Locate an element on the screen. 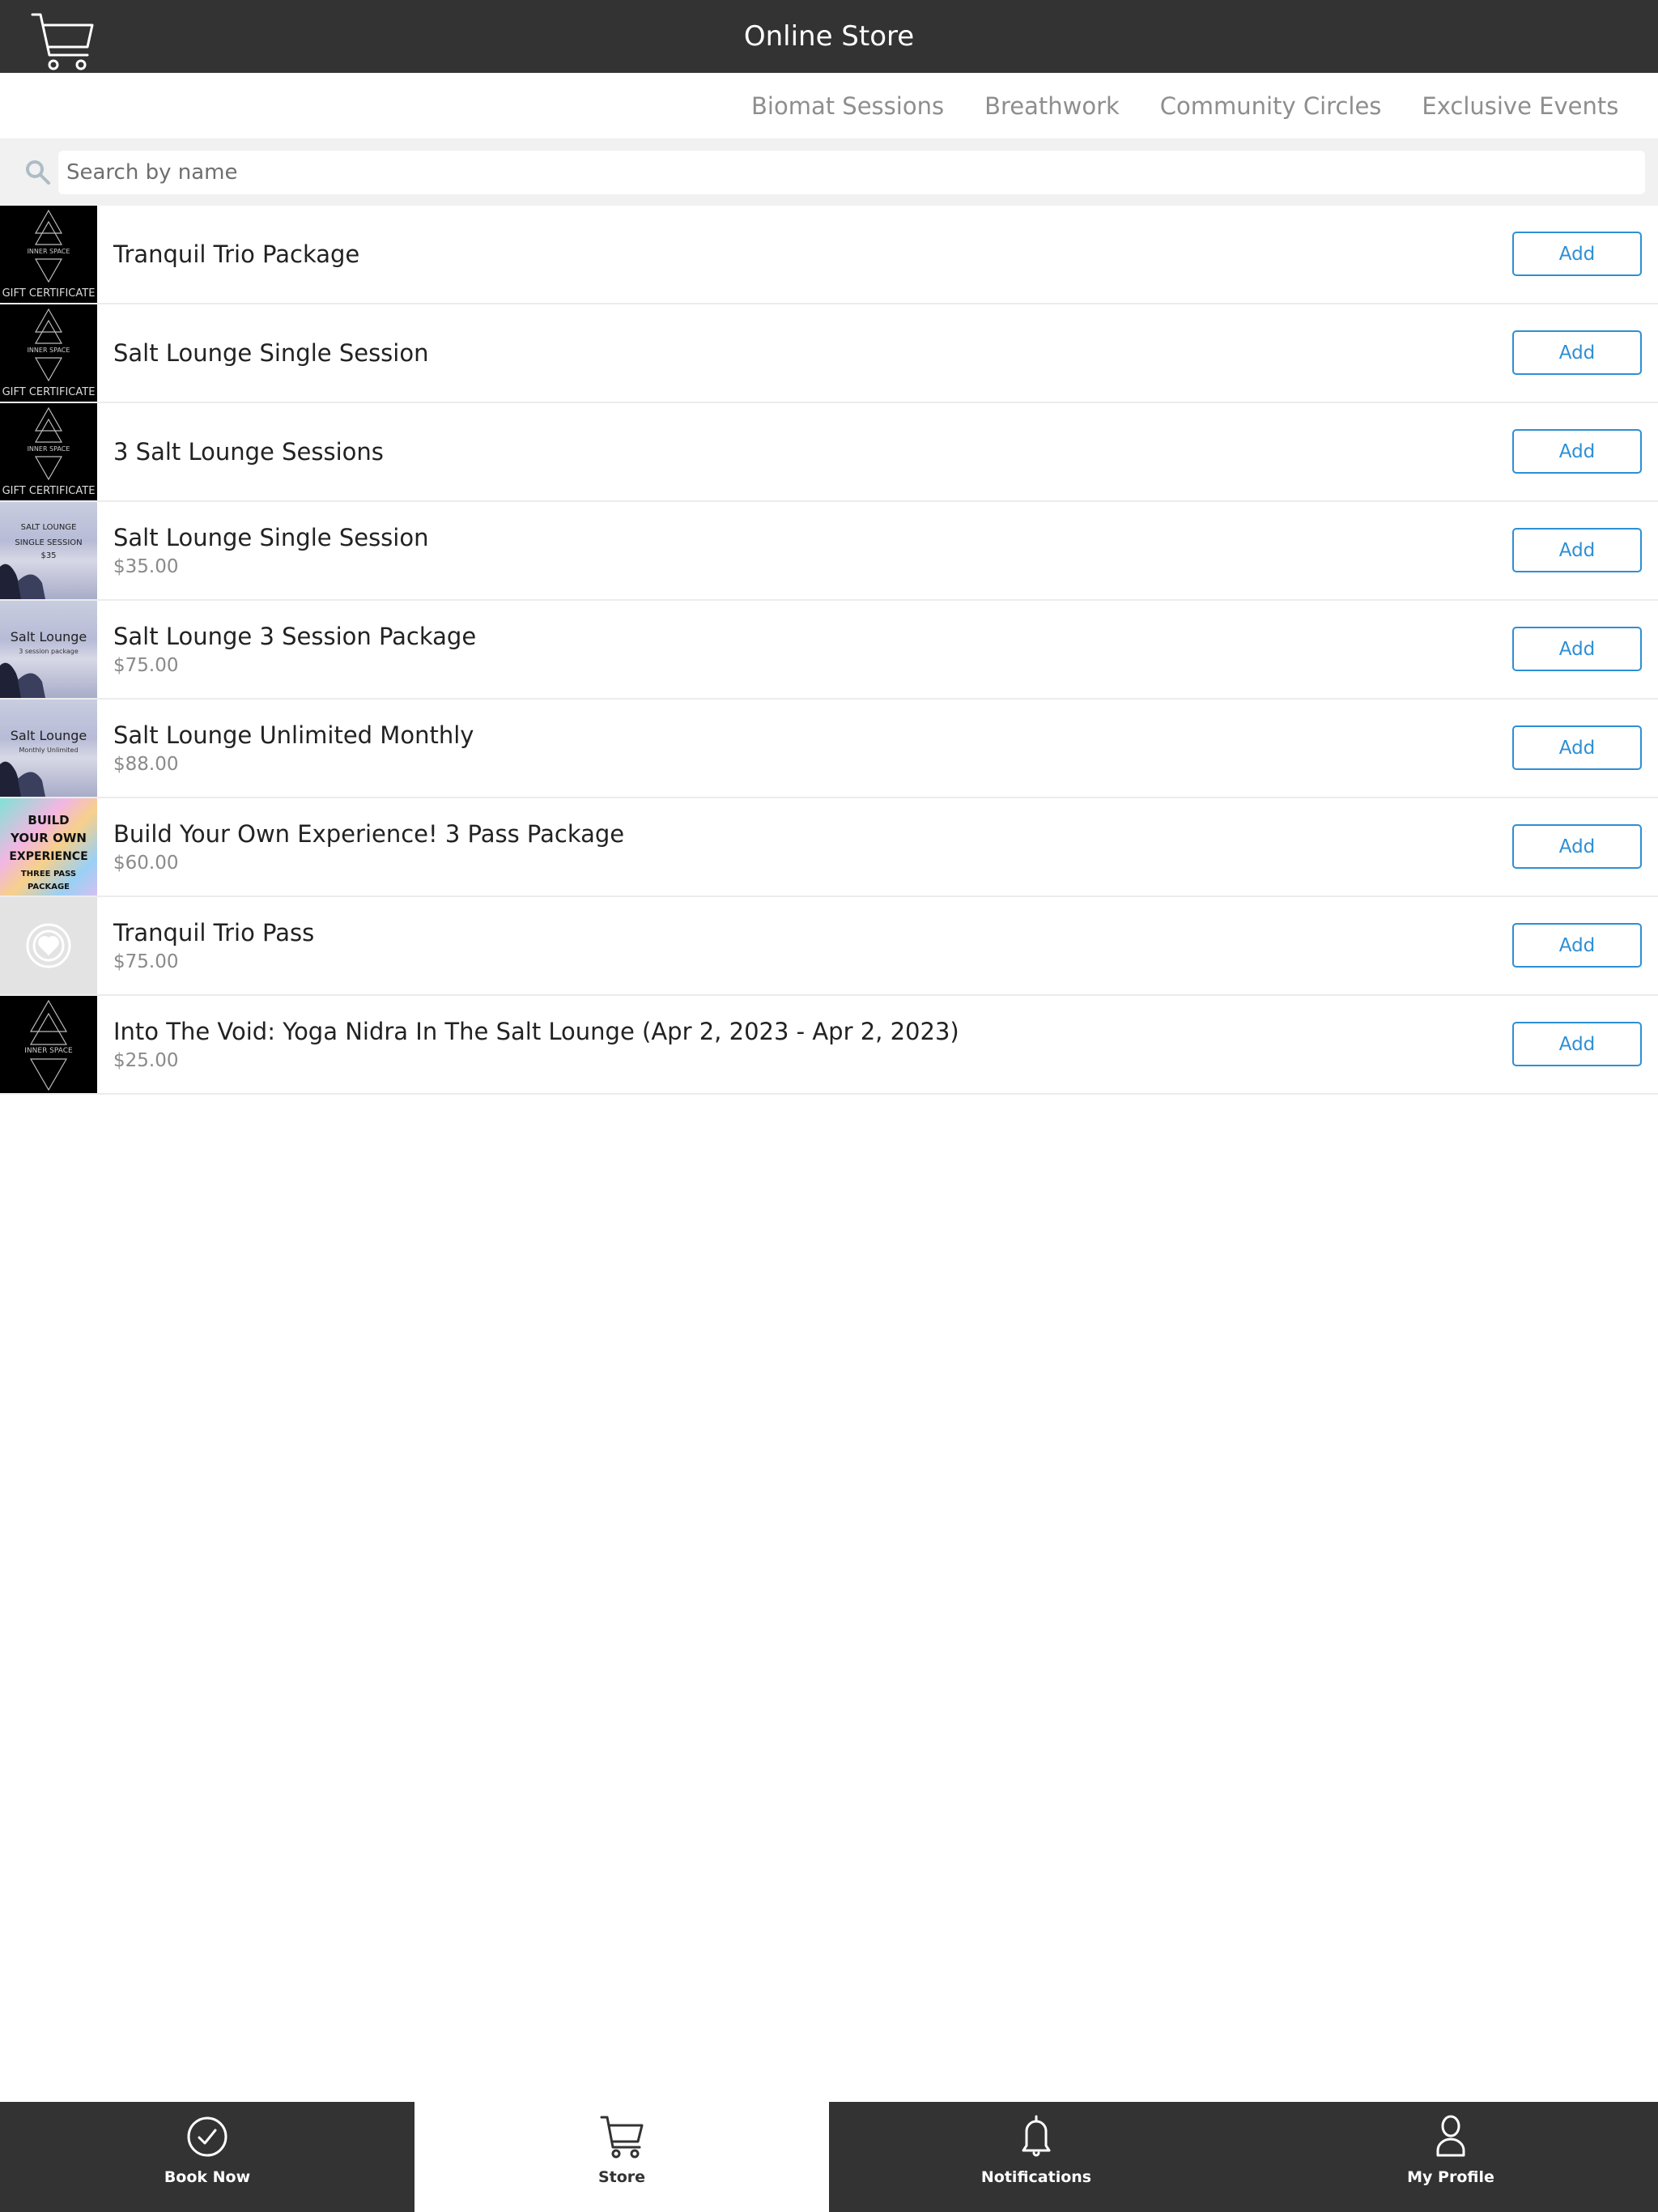  thumb-text: YOUR OWN is located at coordinates (48, 838).